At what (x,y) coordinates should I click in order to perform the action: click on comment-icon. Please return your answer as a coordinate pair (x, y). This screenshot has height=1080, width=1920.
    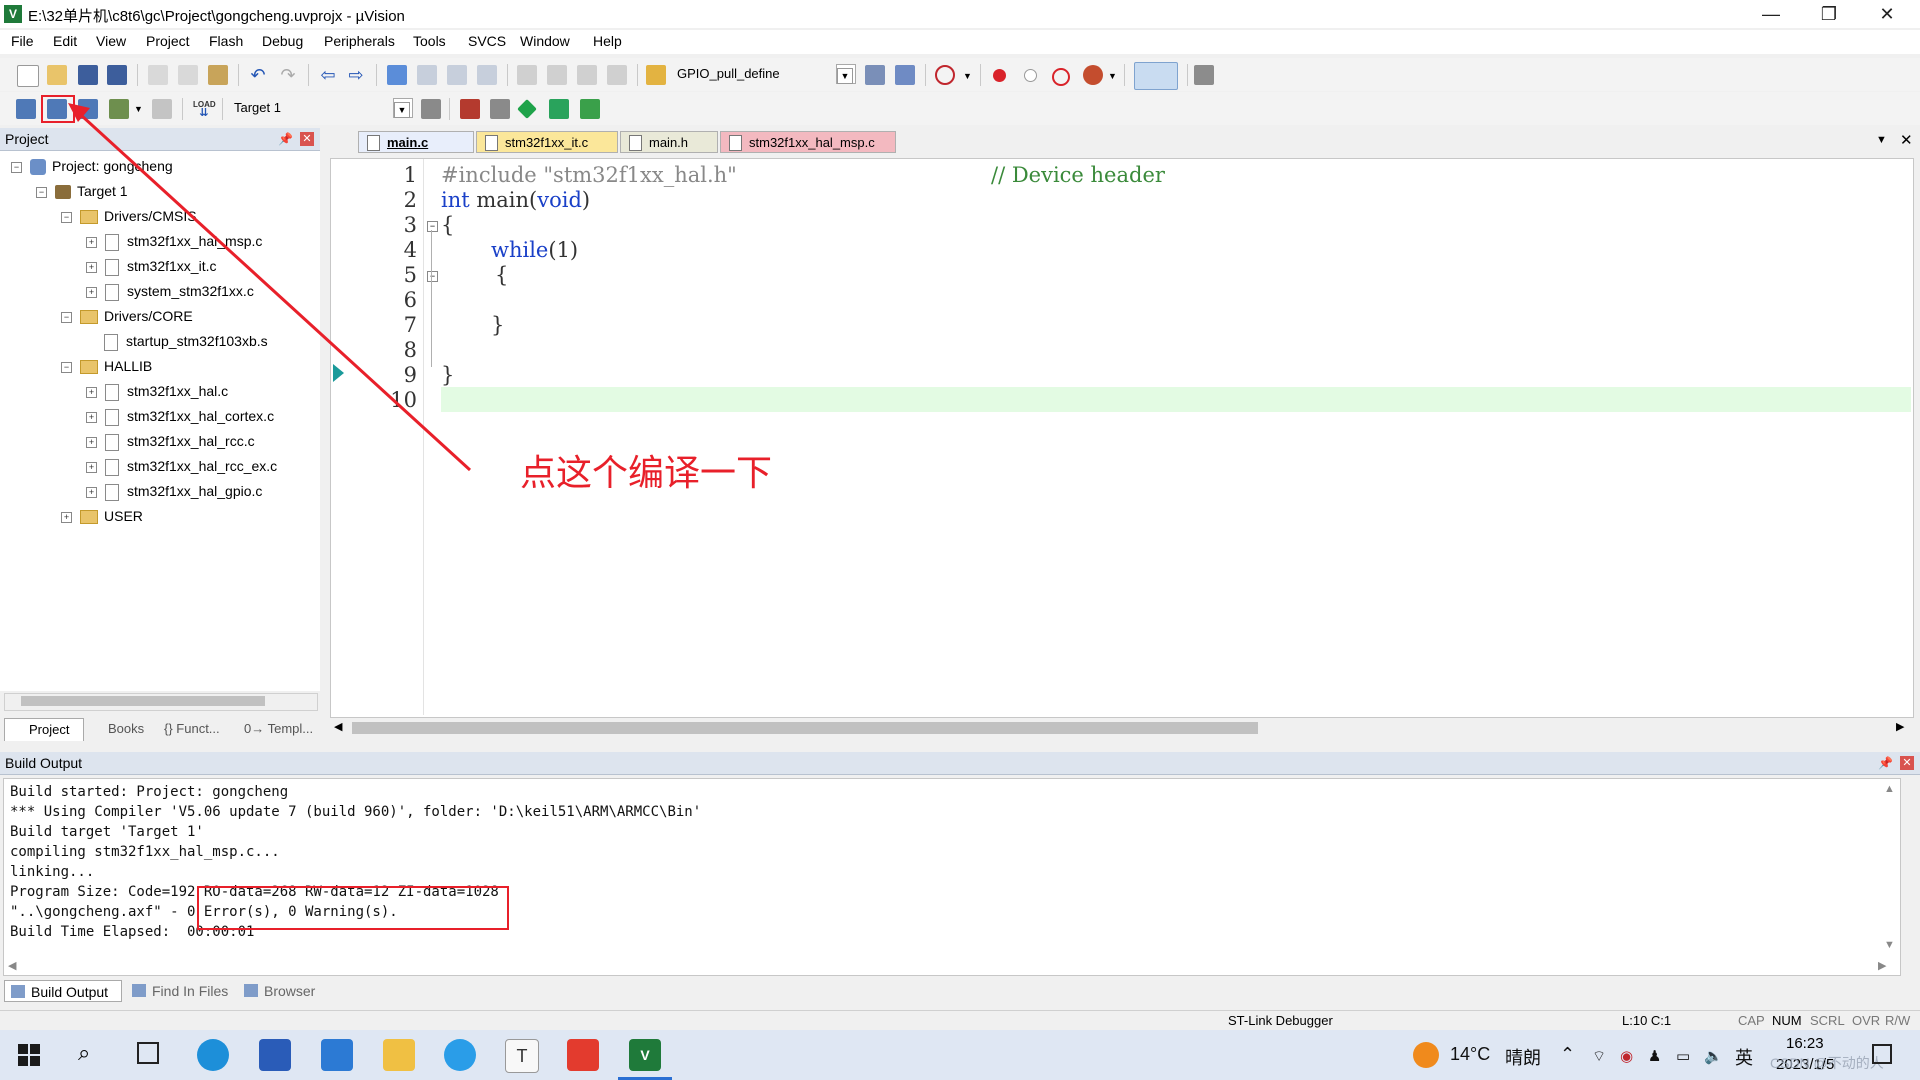
    Looking at the image, I should click on (587, 75).